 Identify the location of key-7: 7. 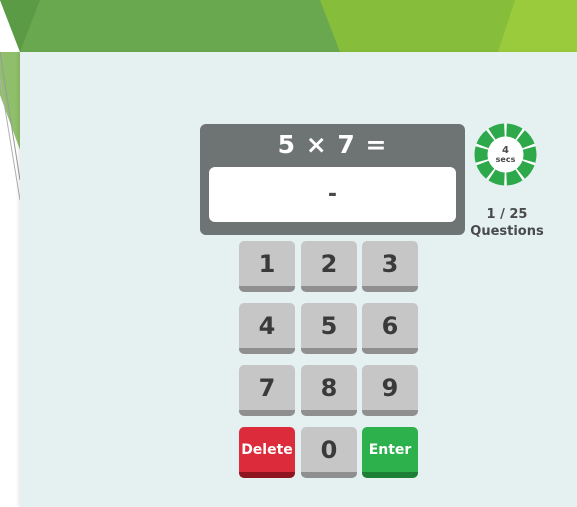
(267, 390).